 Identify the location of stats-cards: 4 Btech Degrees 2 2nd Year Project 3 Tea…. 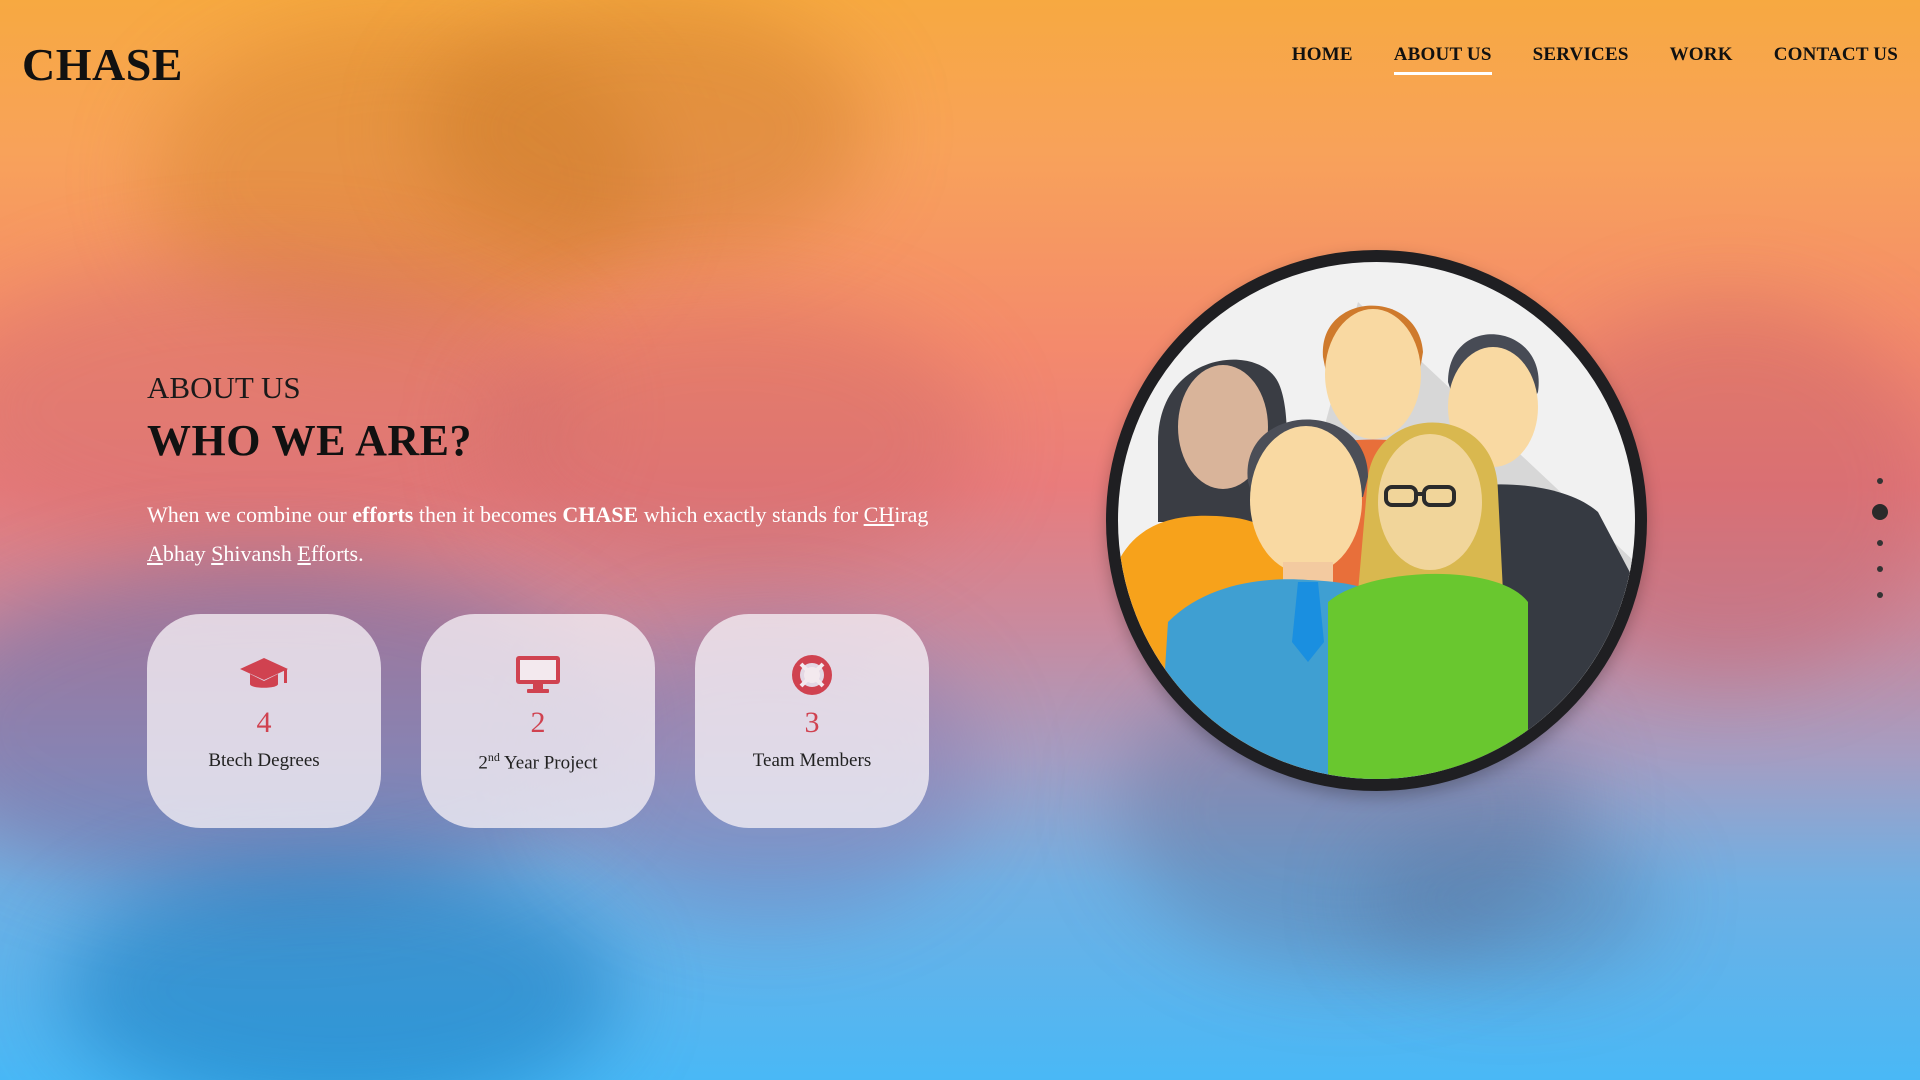
(538, 721).